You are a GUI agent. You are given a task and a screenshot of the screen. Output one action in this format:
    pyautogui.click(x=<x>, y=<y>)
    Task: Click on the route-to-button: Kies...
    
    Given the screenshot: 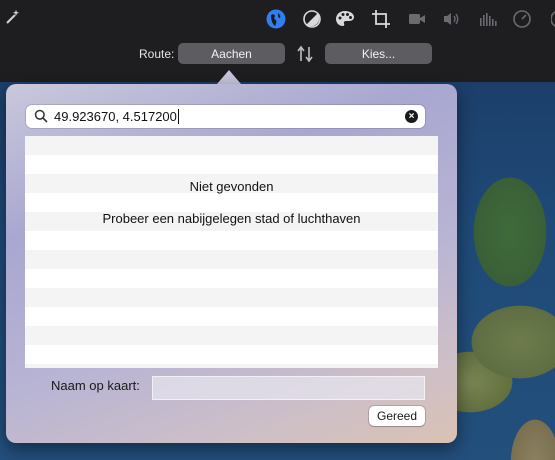 What is the action you would take?
    pyautogui.click(x=378, y=53)
    